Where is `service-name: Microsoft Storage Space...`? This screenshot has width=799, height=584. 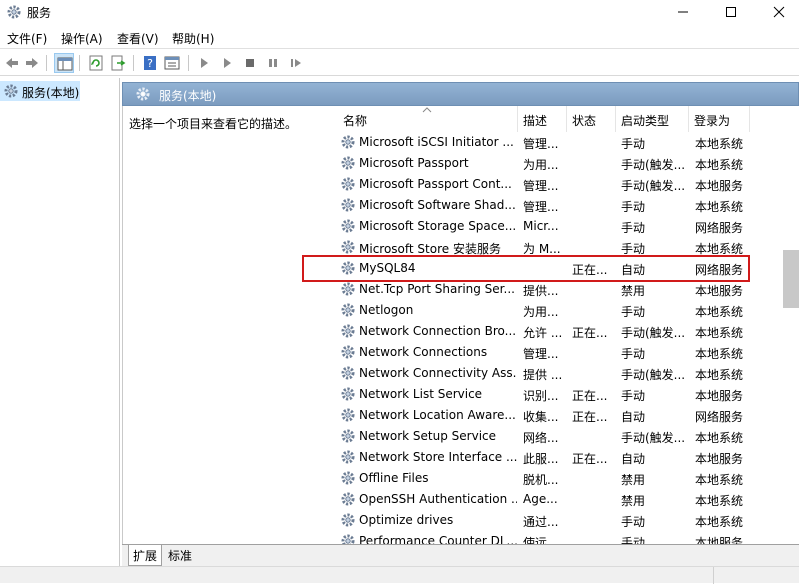
service-name: Microsoft Storage Space... is located at coordinates (438, 226).